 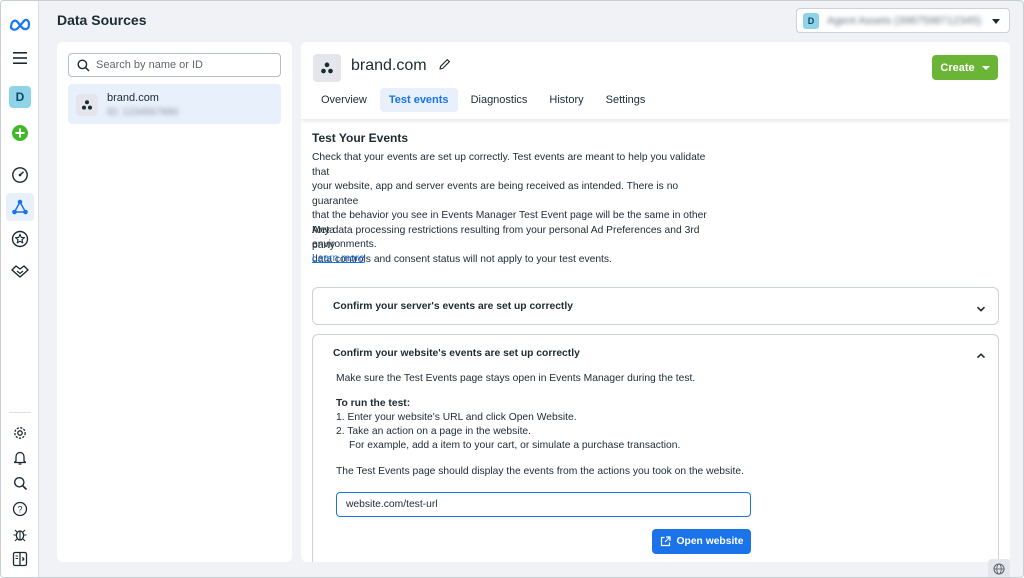 I want to click on left-rail: D ?, so click(x=20, y=289).